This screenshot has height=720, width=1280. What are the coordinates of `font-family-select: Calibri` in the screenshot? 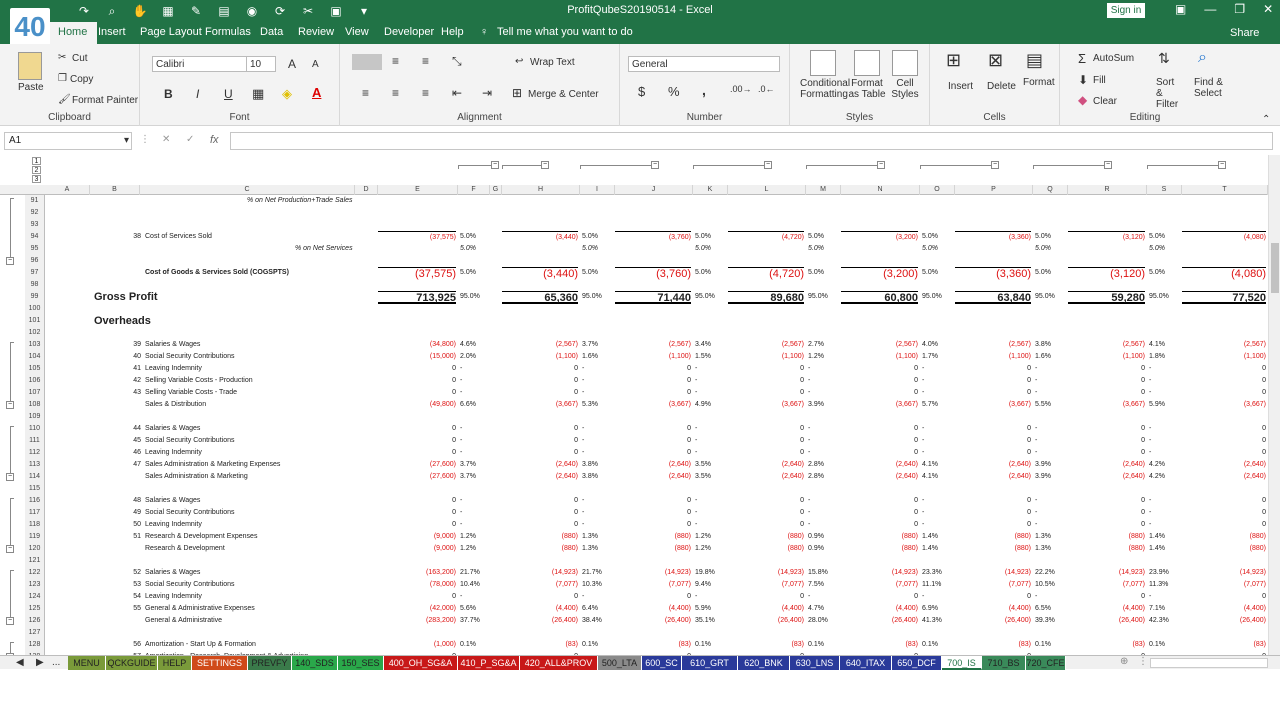 It's located at (199, 64).